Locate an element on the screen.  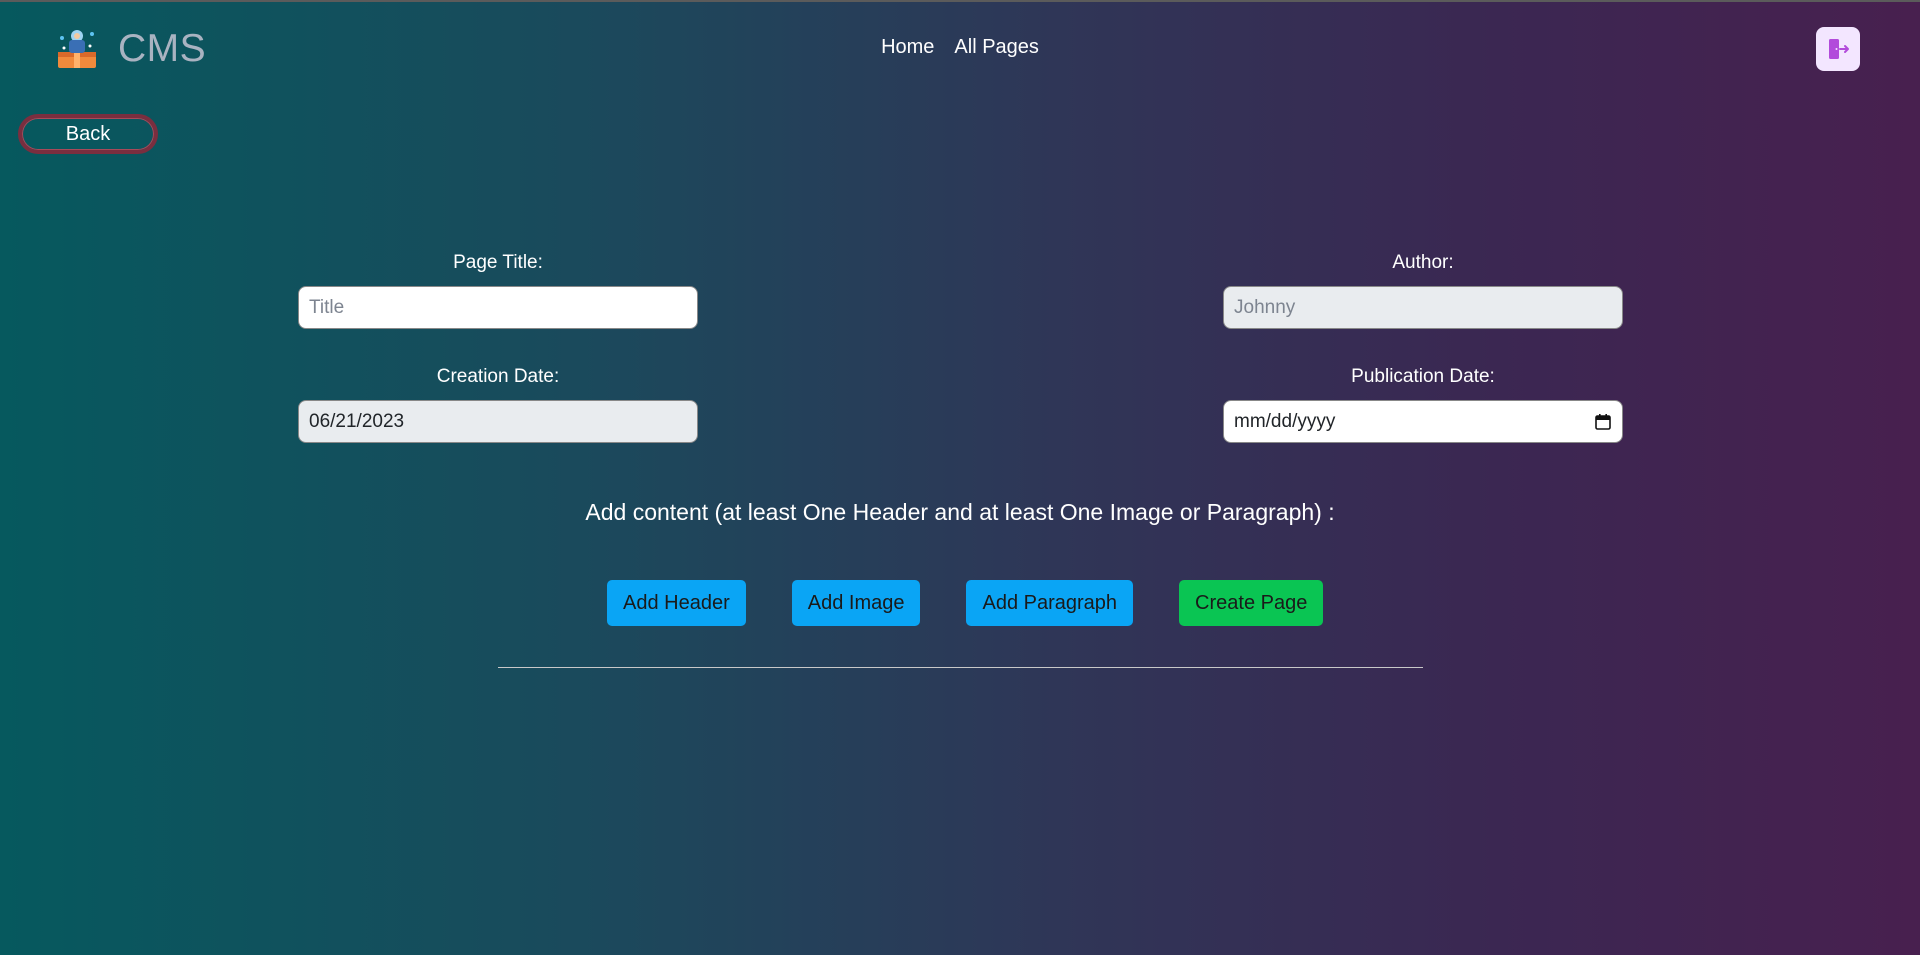
creation-date-value: 06/21/2023 is located at coordinates (357, 421).